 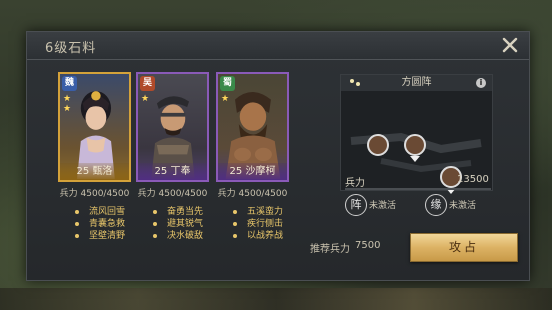 What do you see at coordinates (464, 247) in the screenshot?
I see `attack-button: 攻占` at bounding box center [464, 247].